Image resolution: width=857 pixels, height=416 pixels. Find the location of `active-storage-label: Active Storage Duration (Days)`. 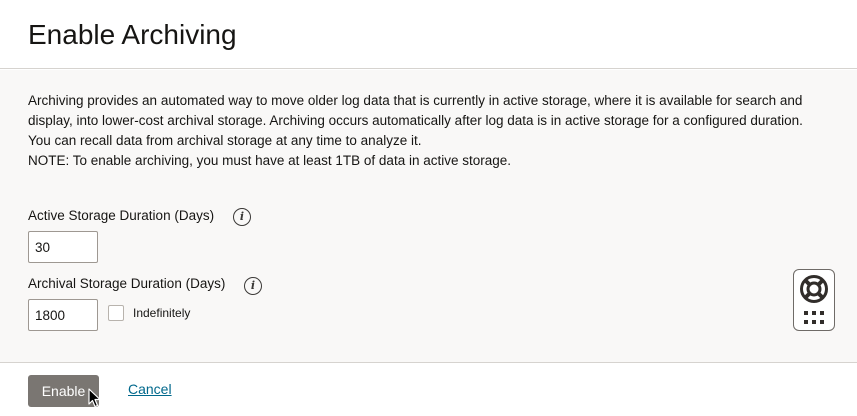

active-storage-label: Active Storage Duration (Days) is located at coordinates (121, 215).